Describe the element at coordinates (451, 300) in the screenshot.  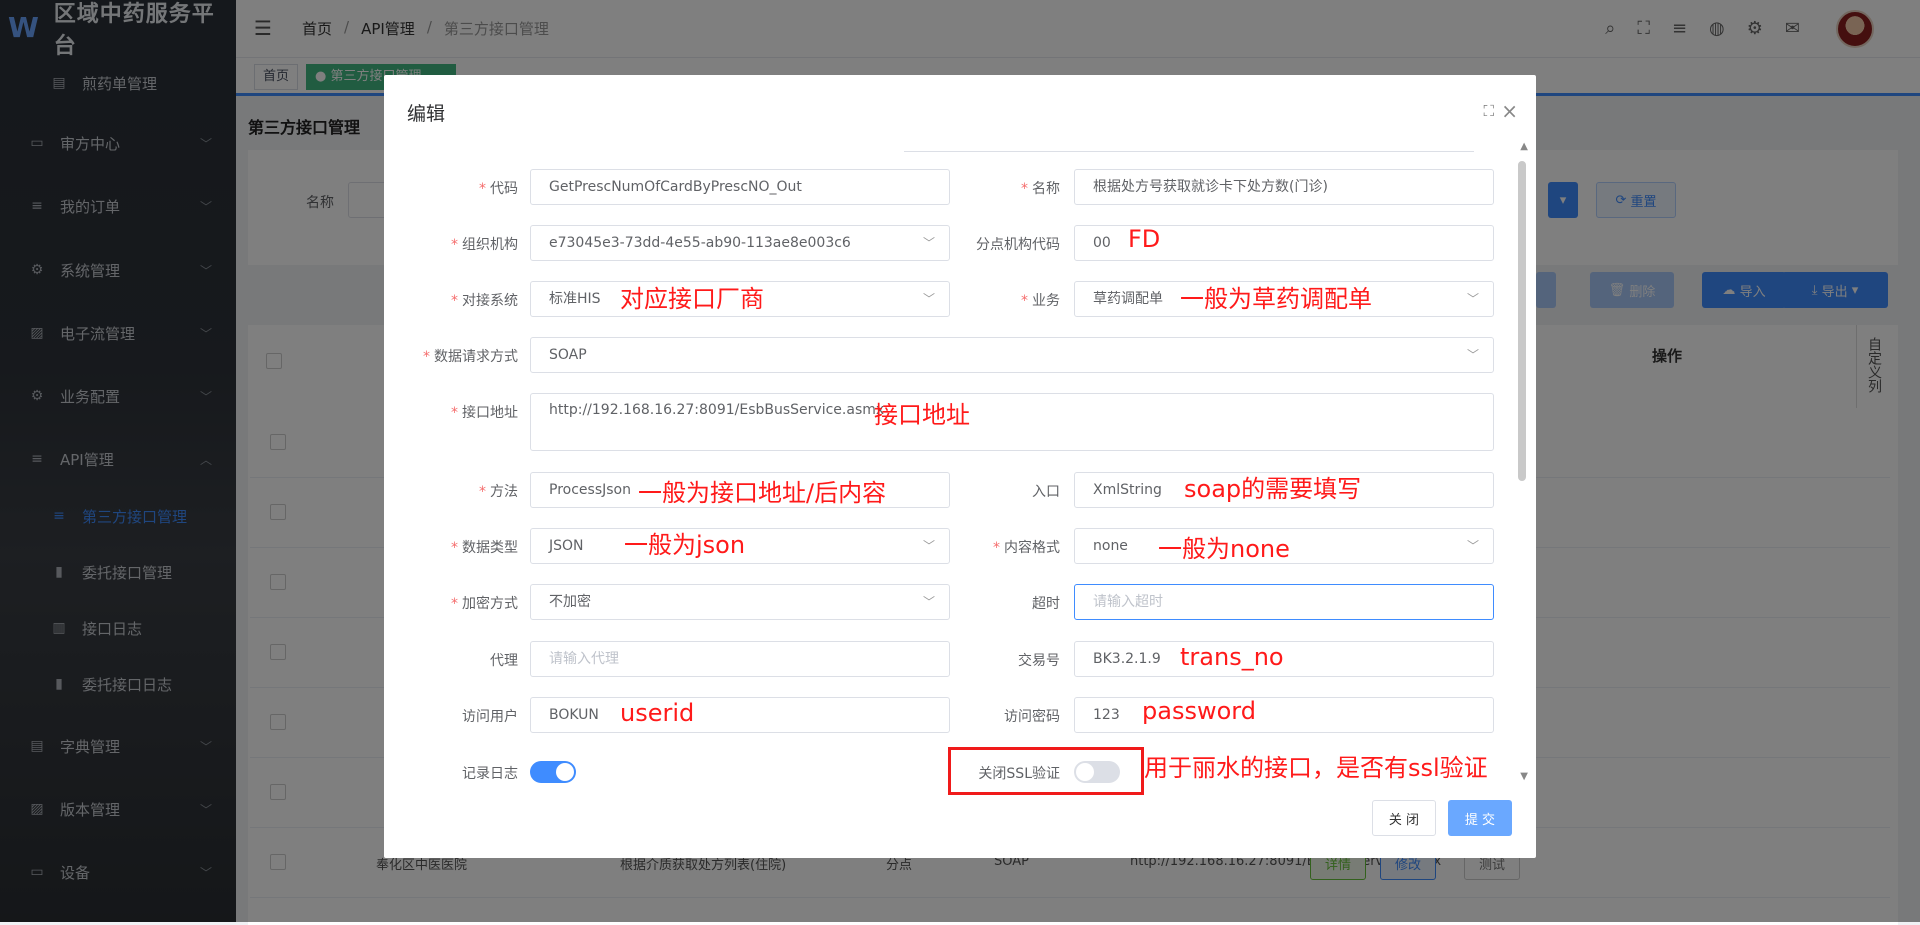
I see `system-label: *对接系统` at that location.